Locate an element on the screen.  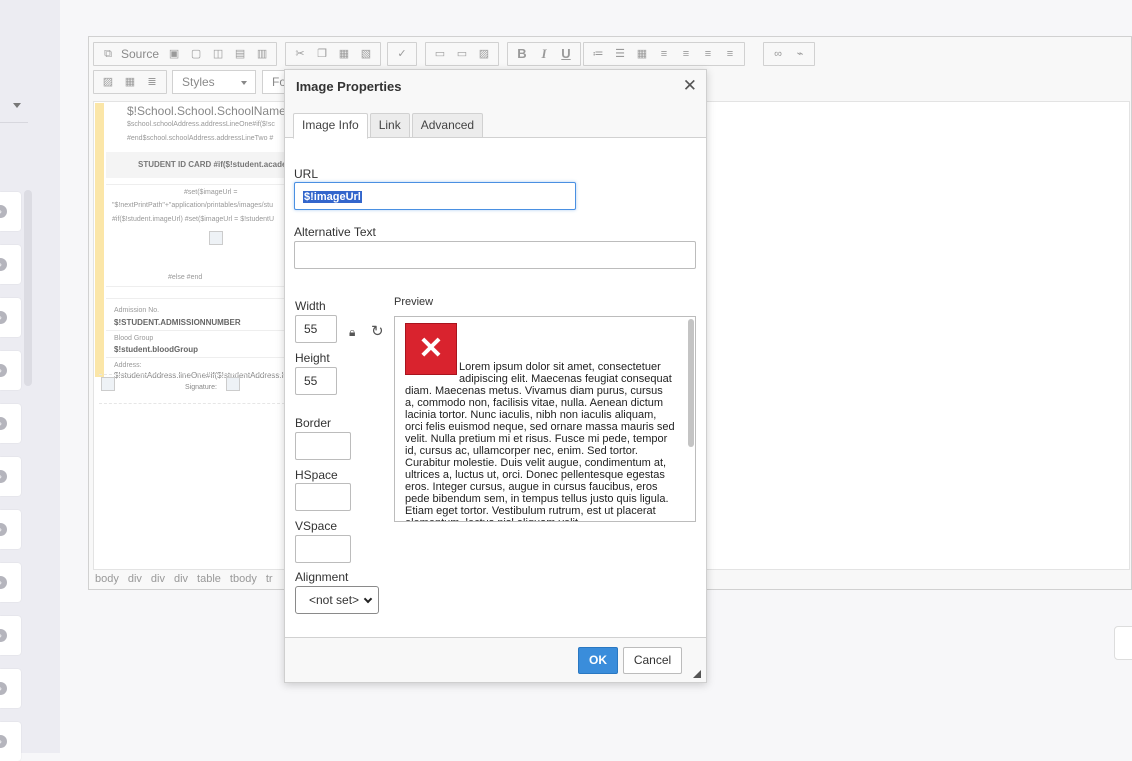
id-card-title: STUDENT ID CARD #if($!student.academi is located at coordinates (217, 164).